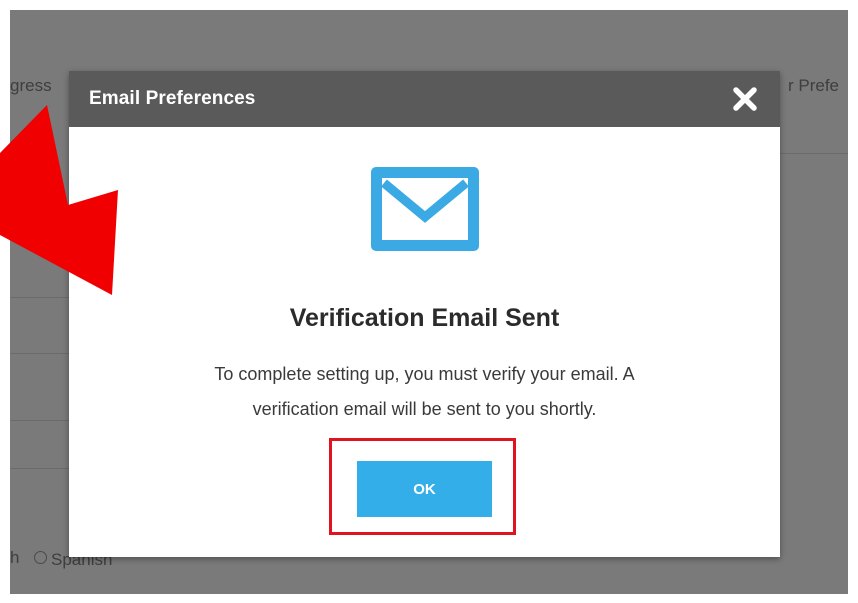 This screenshot has height=603, width=858. I want to click on background-tab-fragment: gress, so click(31, 85).